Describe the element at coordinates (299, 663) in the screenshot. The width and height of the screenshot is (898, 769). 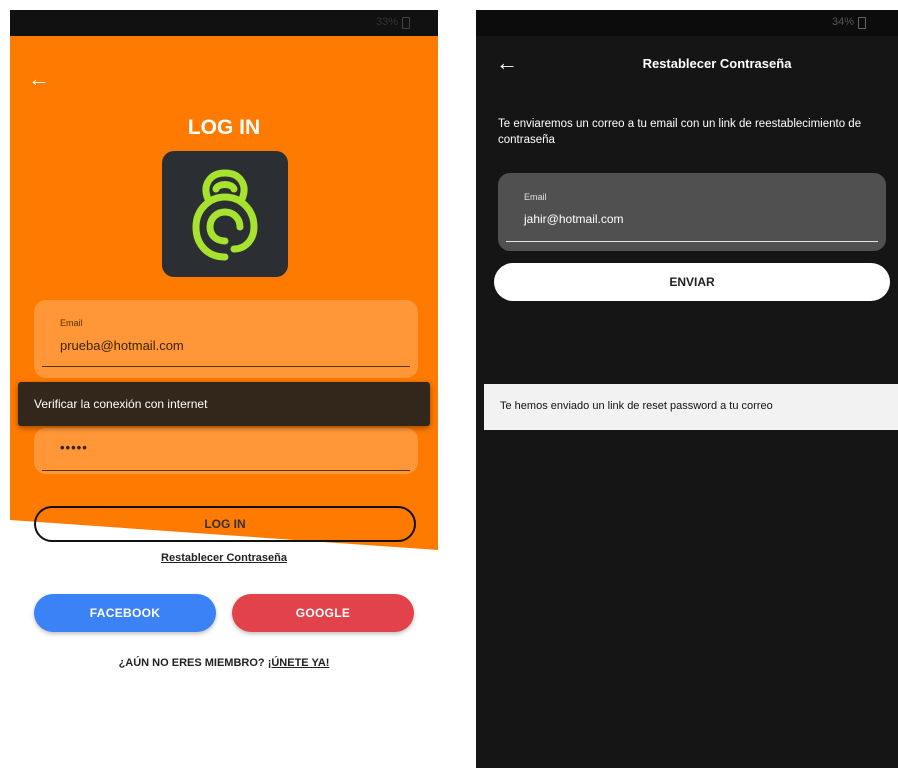
I see `join-link: ¡ÚNETE YA!` at that location.